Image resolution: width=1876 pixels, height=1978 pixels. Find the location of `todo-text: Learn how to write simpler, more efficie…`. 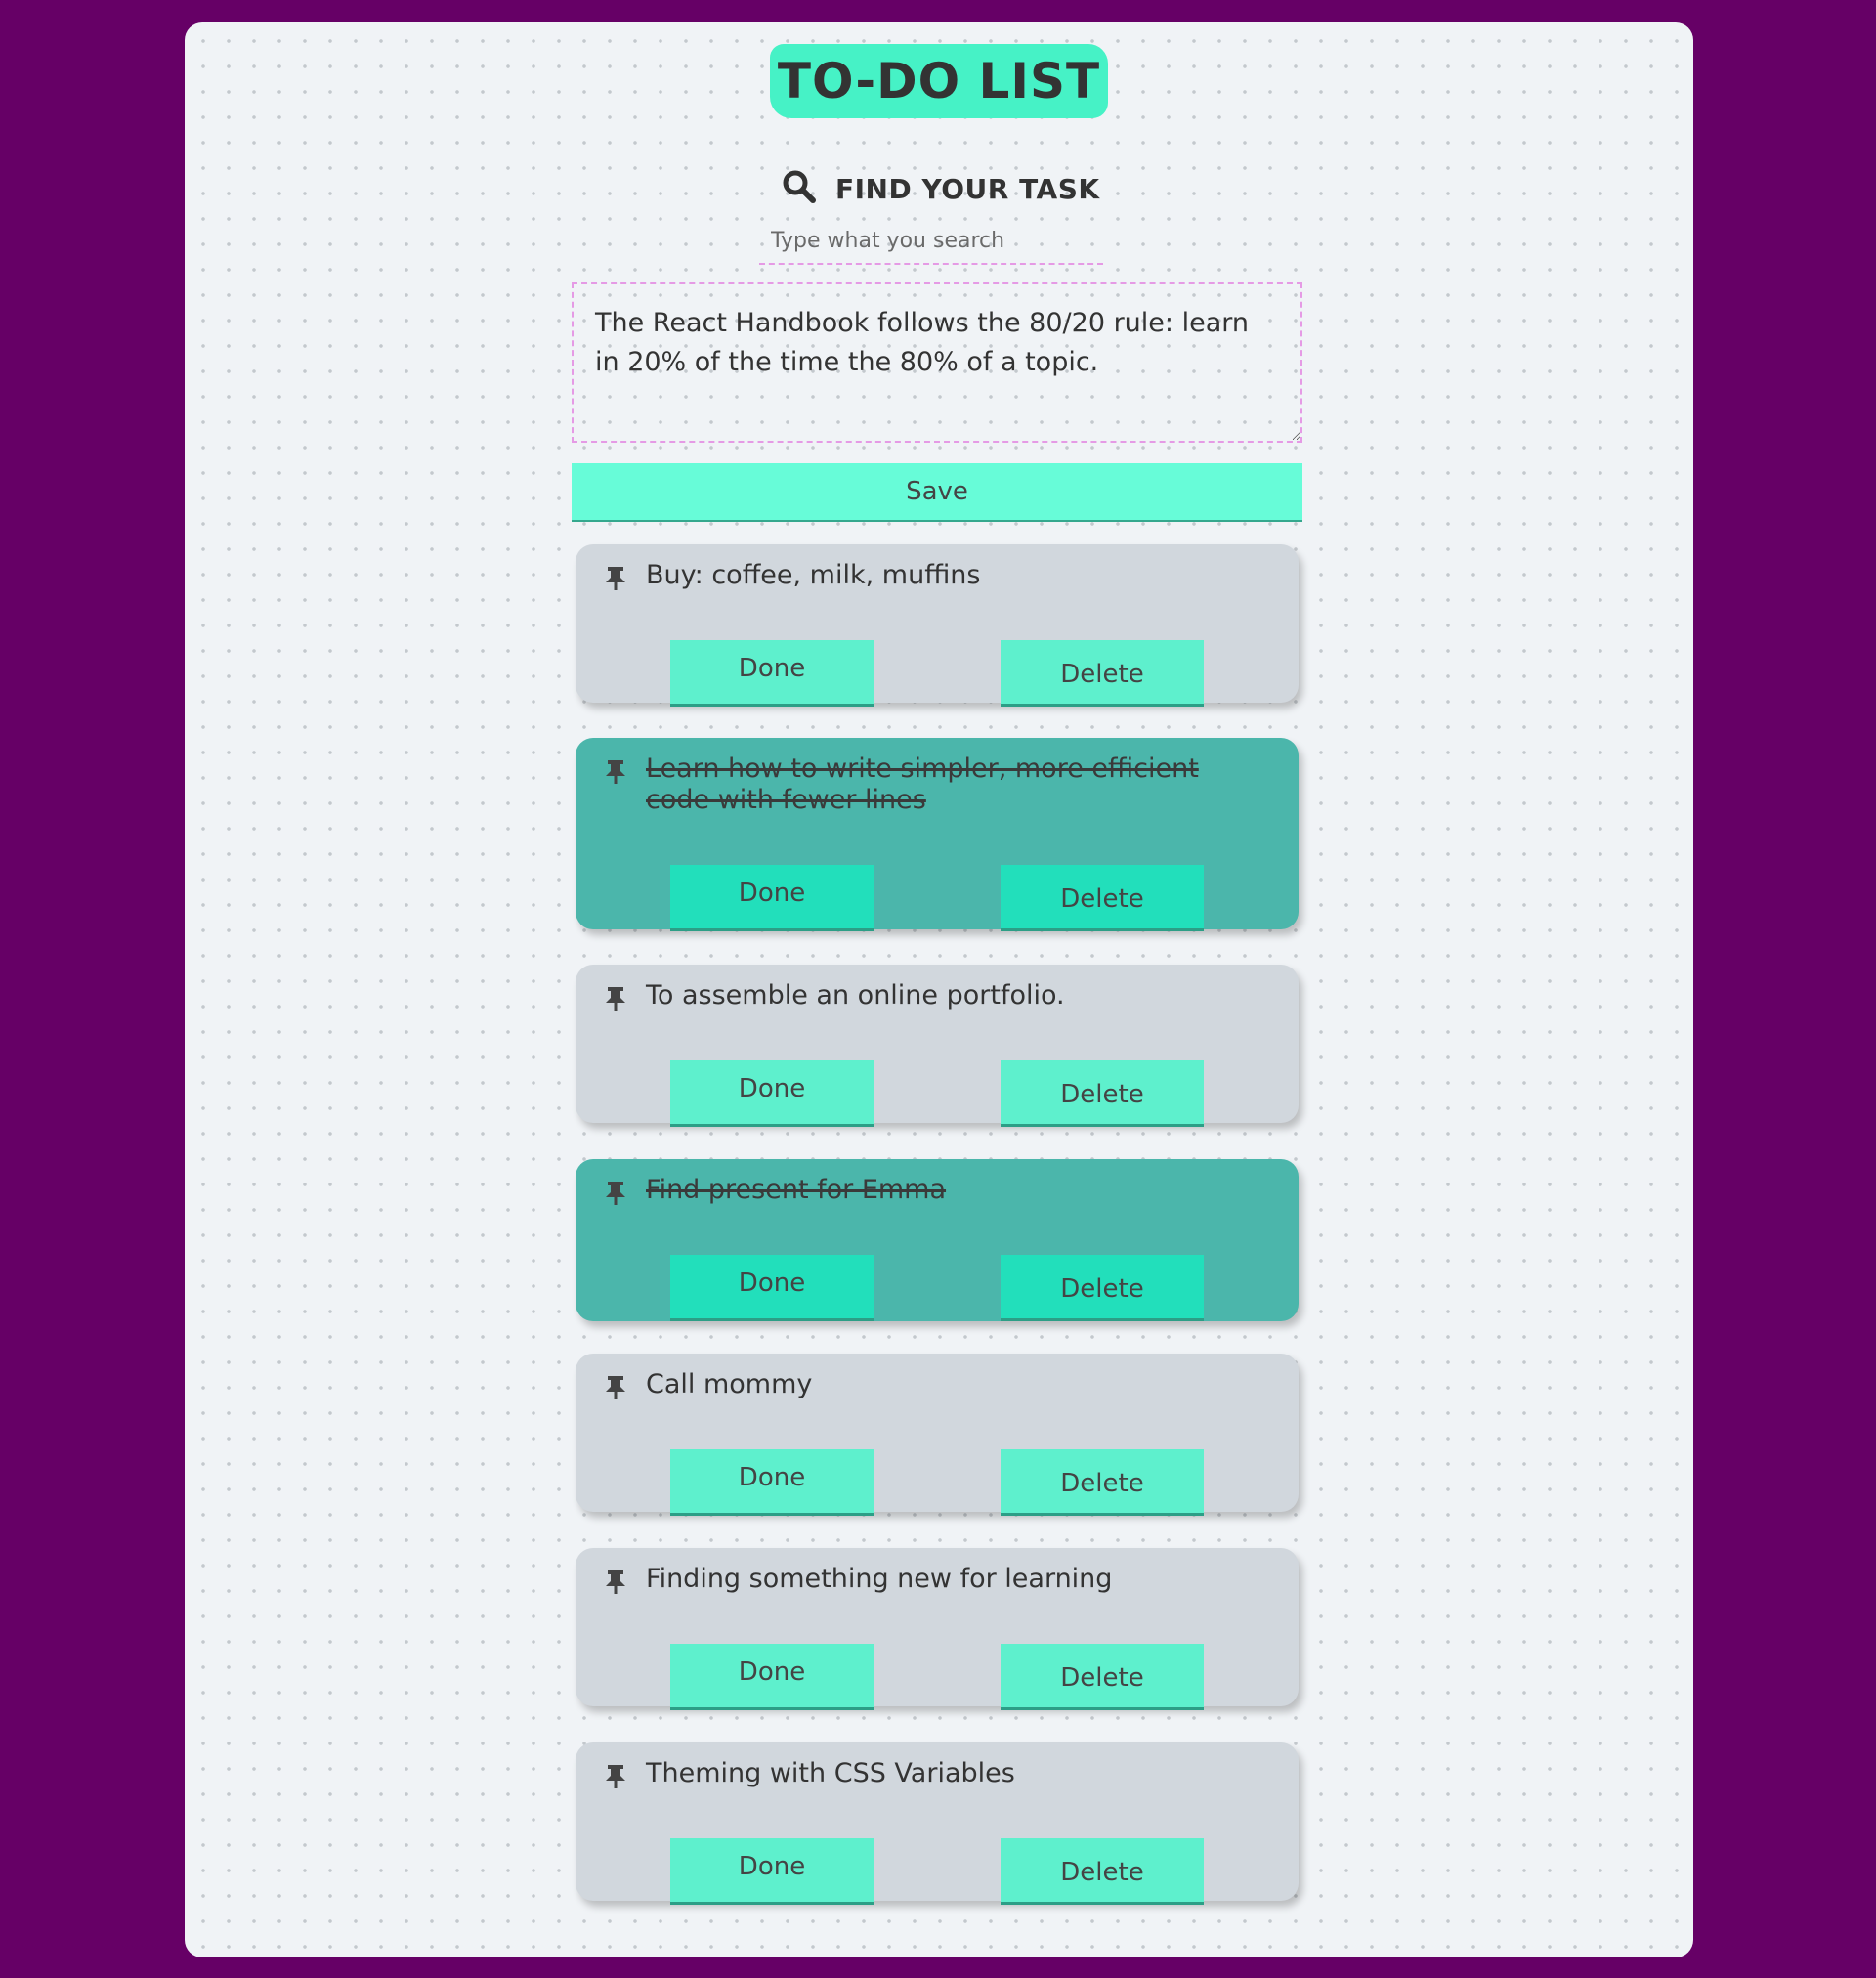

todo-text: Learn how to write simpler, more efficie… is located at coordinates (922, 784).